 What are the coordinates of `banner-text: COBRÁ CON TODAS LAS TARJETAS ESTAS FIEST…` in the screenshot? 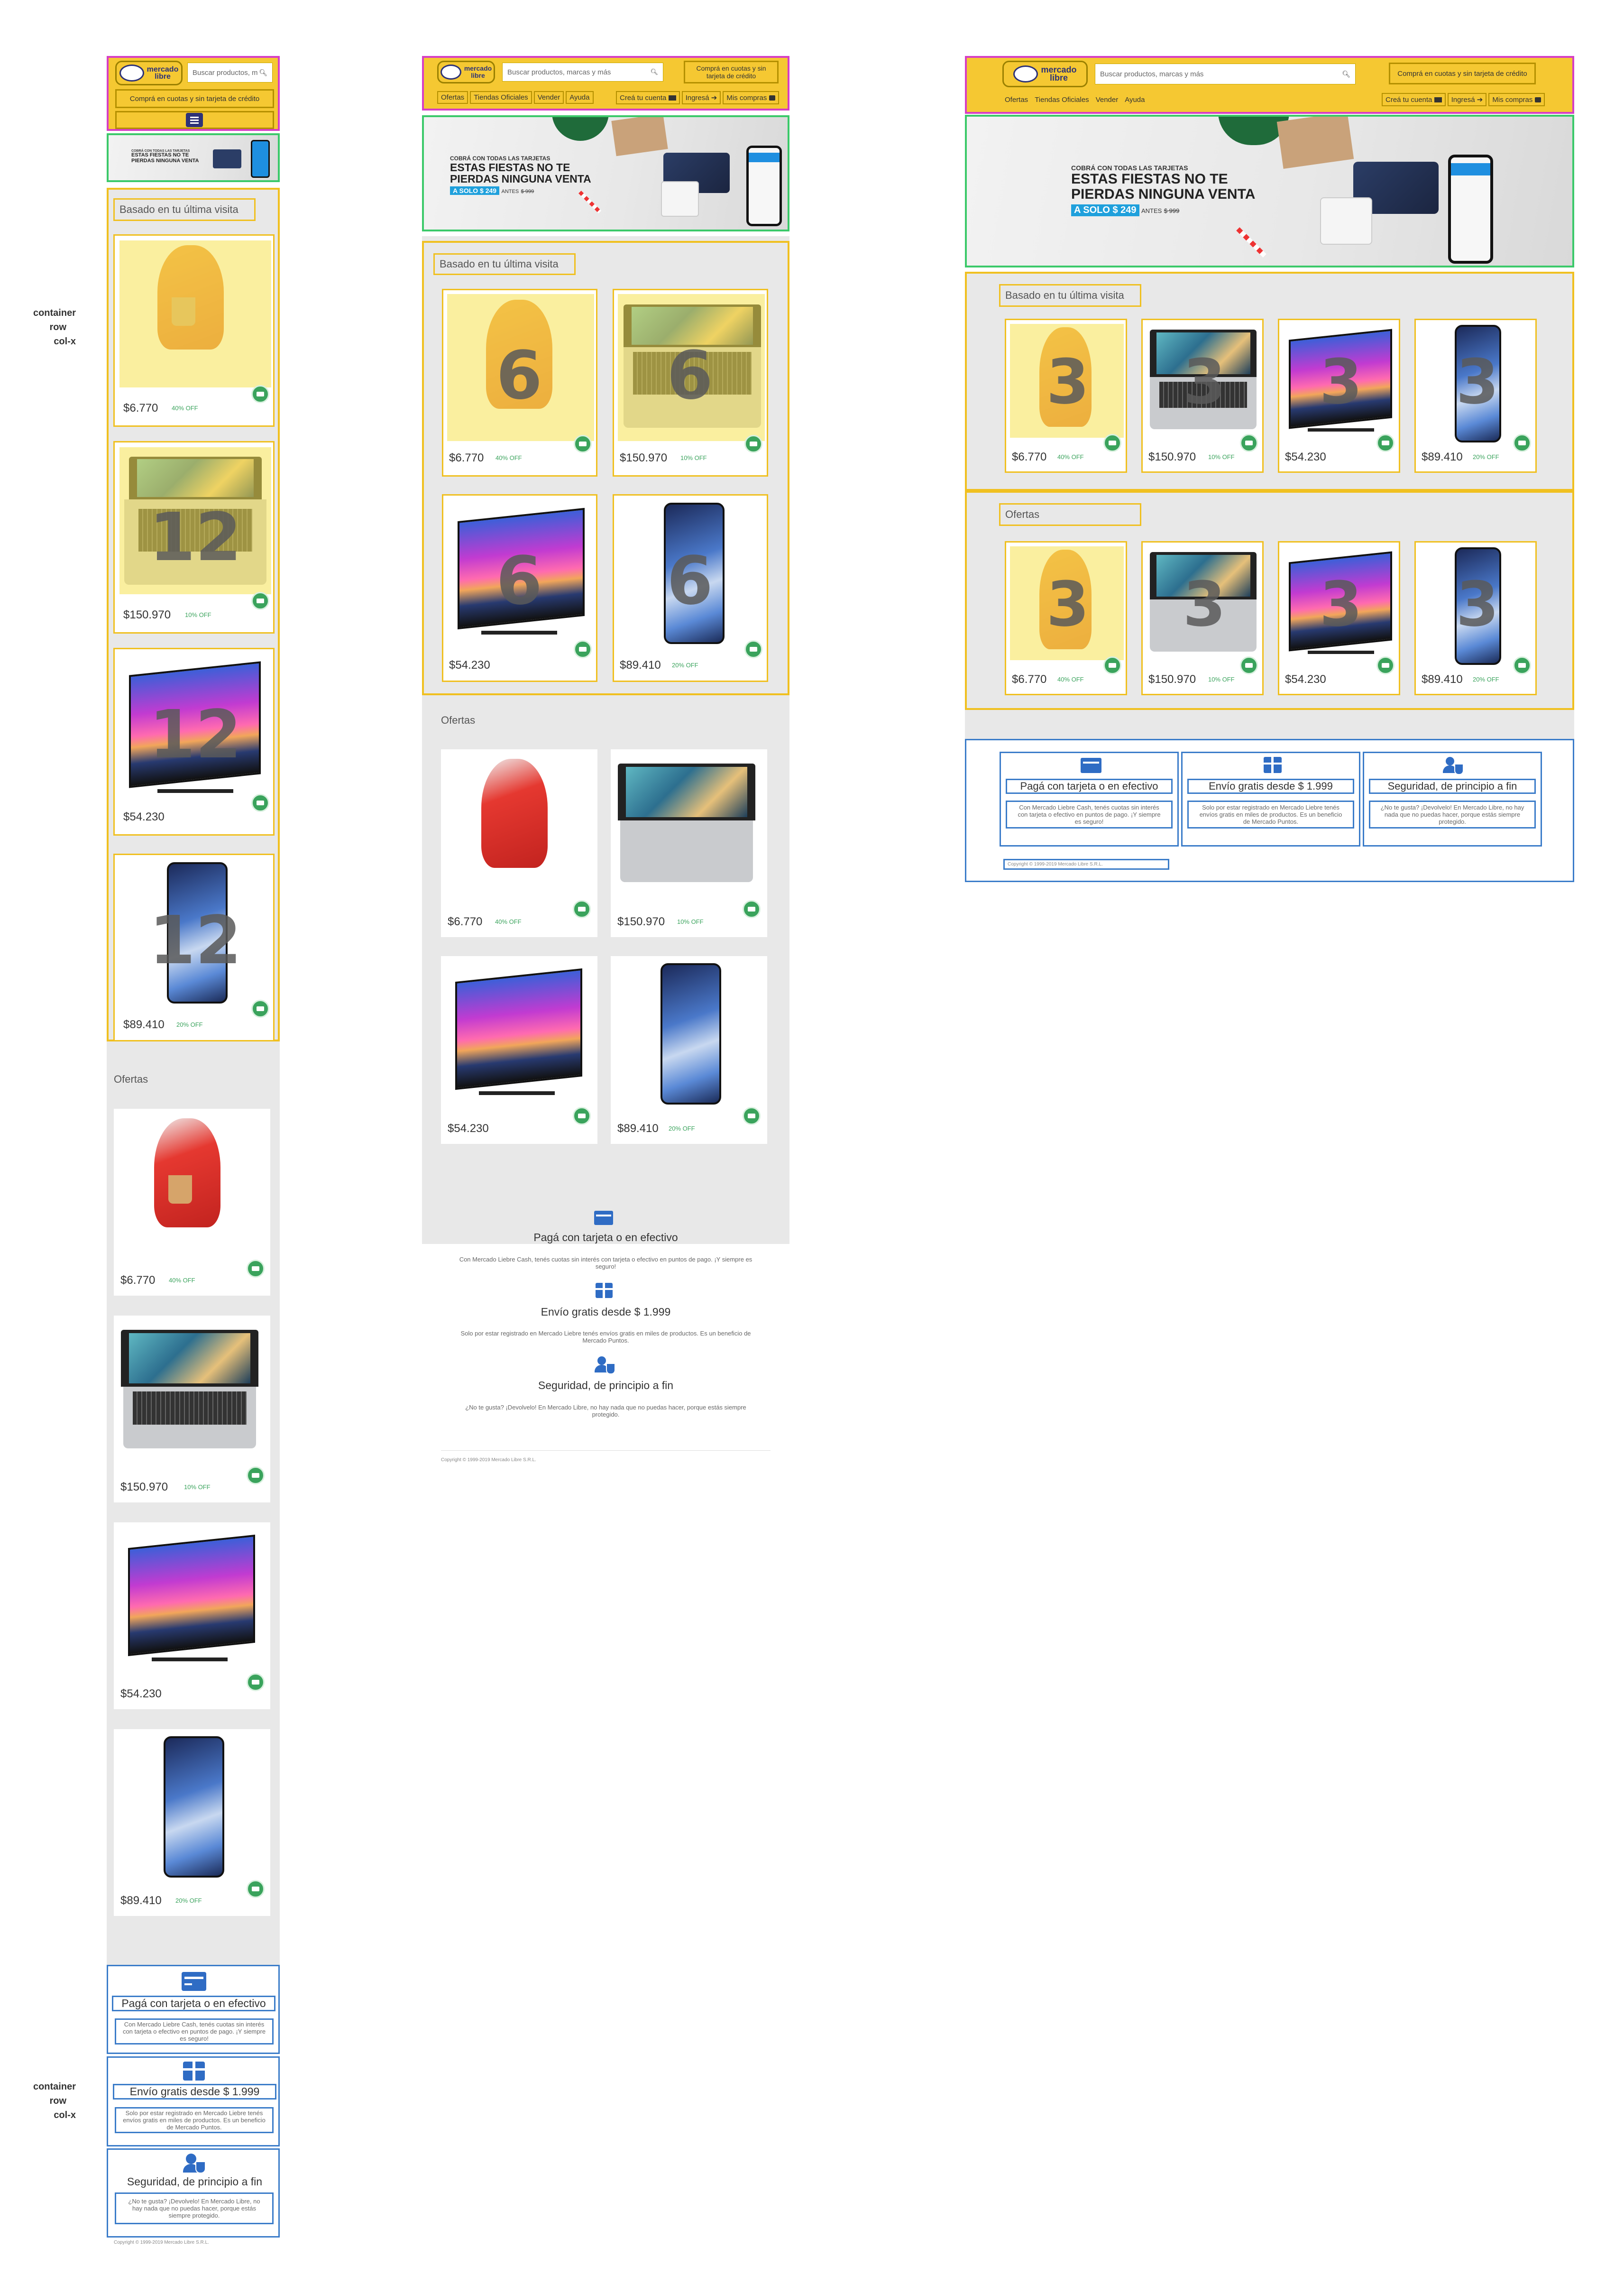 It's located at (520, 175).